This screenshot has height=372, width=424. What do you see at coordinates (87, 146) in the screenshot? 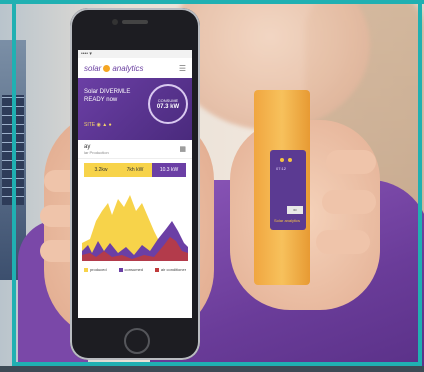
I see `day-title: ay` at bounding box center [87, 146].